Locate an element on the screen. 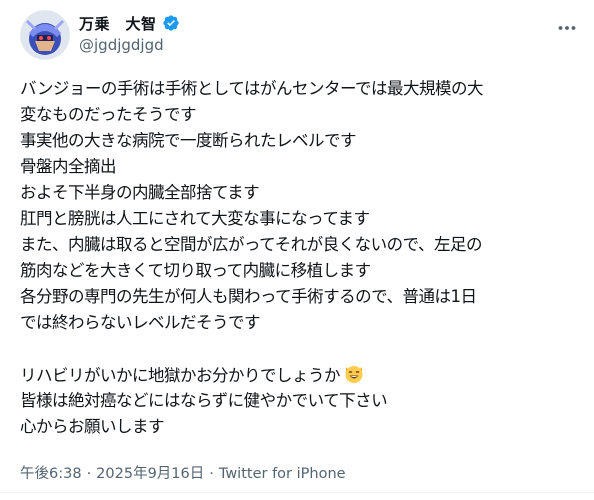 This screenshot has width=594, height=500. tweet-line: 筋肉などを大きくて切り取って内臓に移植します is located at coordinates (195, 270).